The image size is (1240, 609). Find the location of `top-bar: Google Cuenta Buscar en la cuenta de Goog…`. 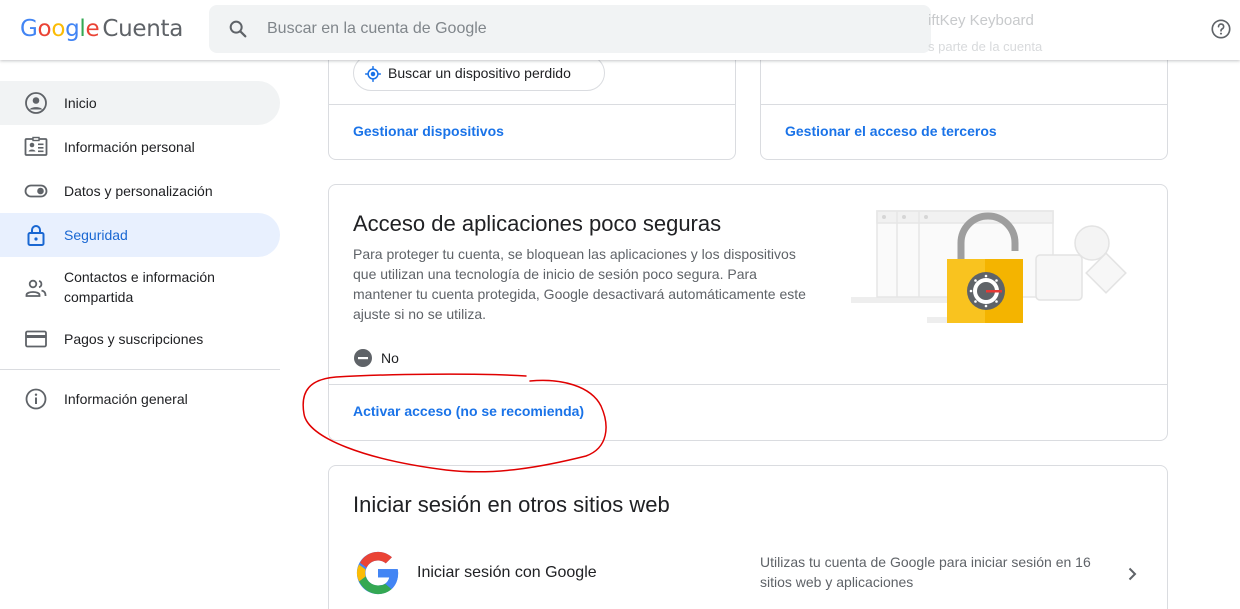

top-bar: Google Cuenta Buscar en la cuenta de Goog… is located at coordinates (620, 30).